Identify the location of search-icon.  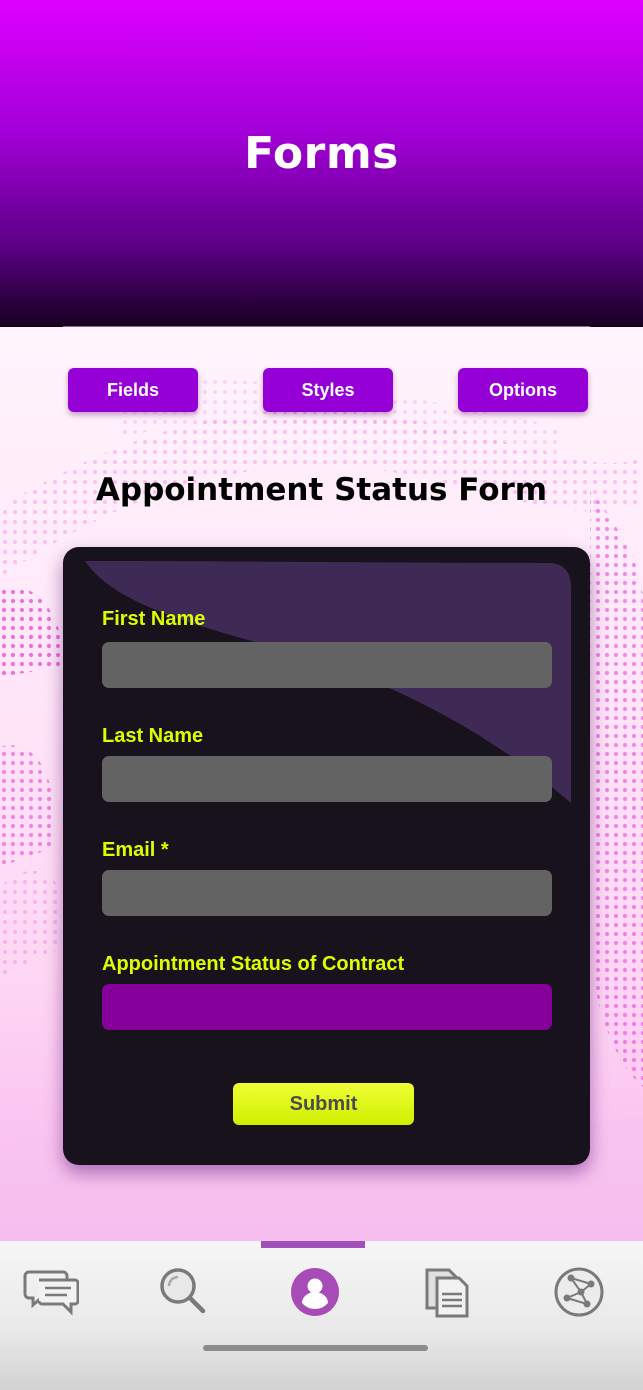
(183, 1291).